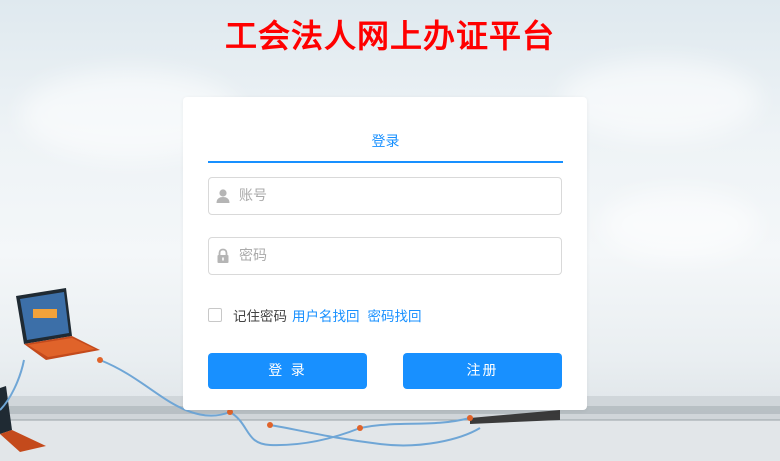 The image size is (780, 461). I want to click on page-title: 工会法人网上办证平台, so click(389, 36).